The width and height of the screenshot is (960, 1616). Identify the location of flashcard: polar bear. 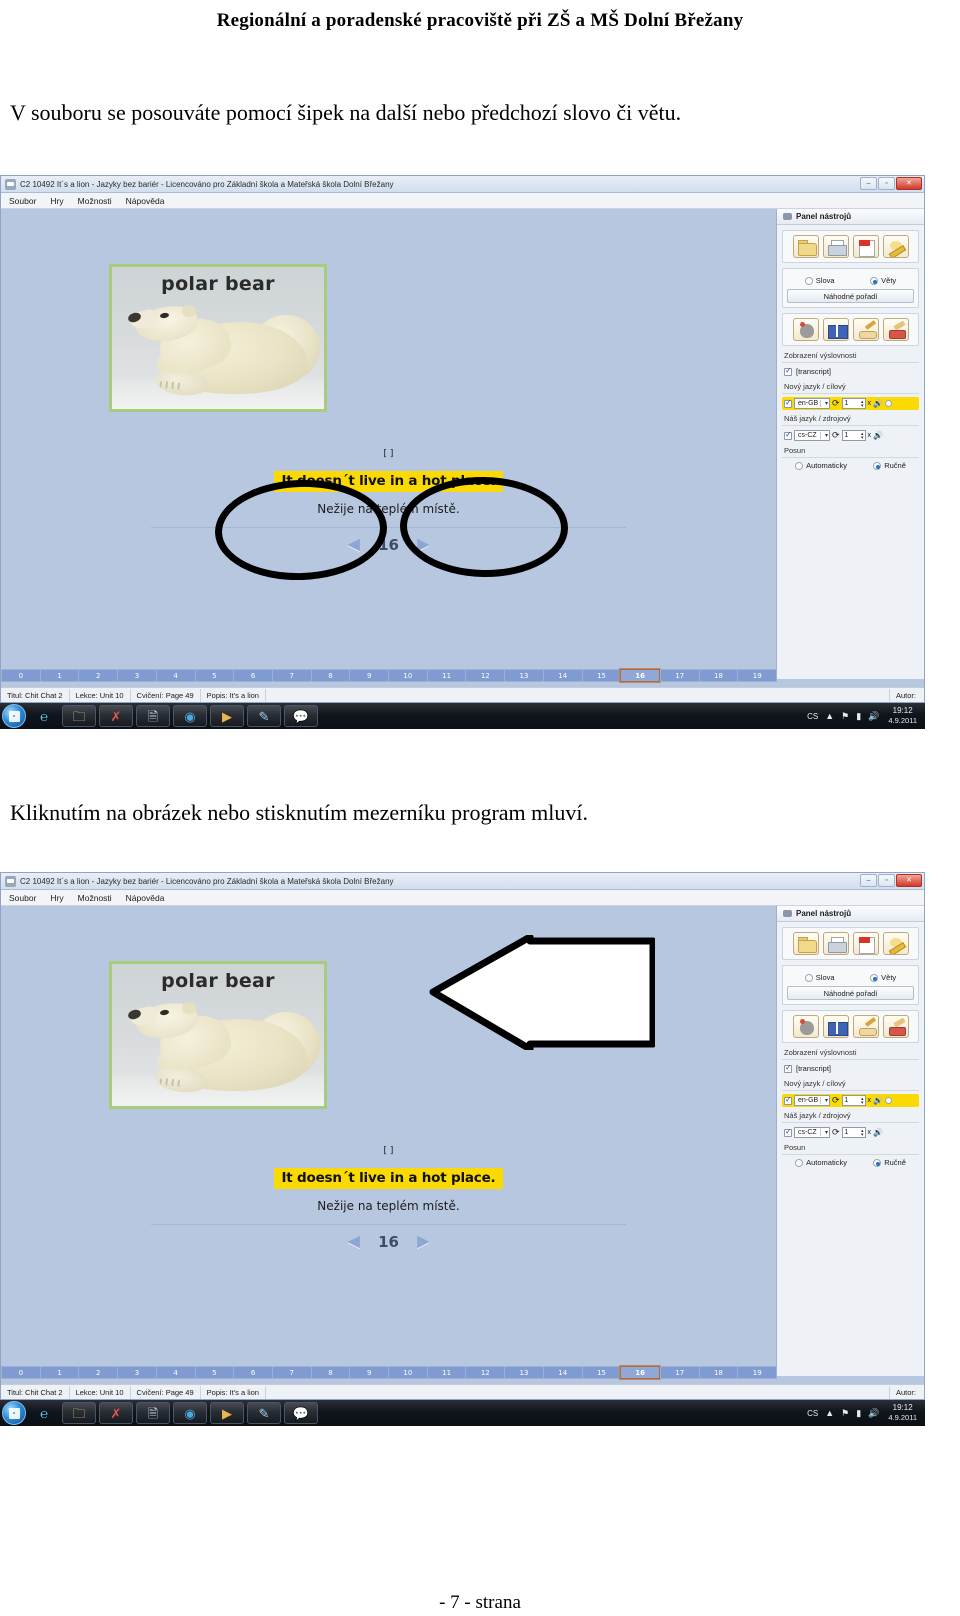
(218, 1035).